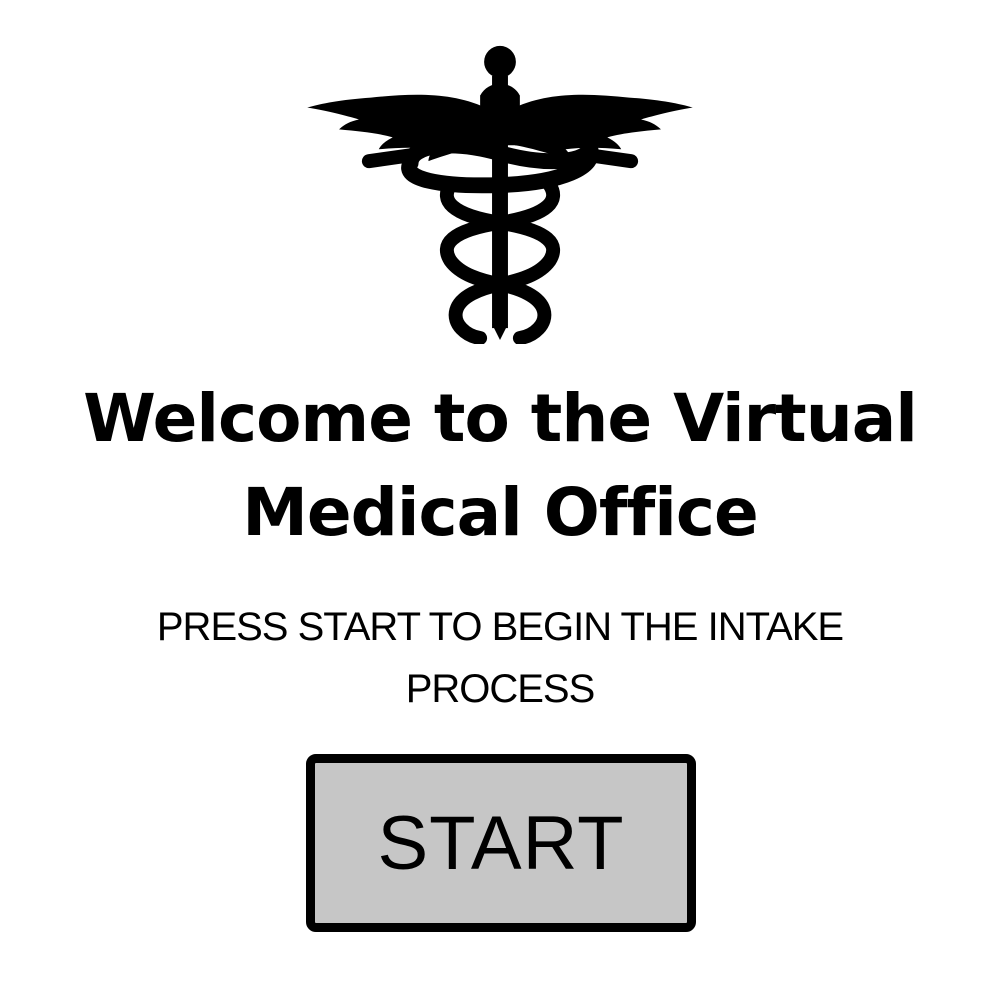  I want to click on start-button: START, so click(501, 843).